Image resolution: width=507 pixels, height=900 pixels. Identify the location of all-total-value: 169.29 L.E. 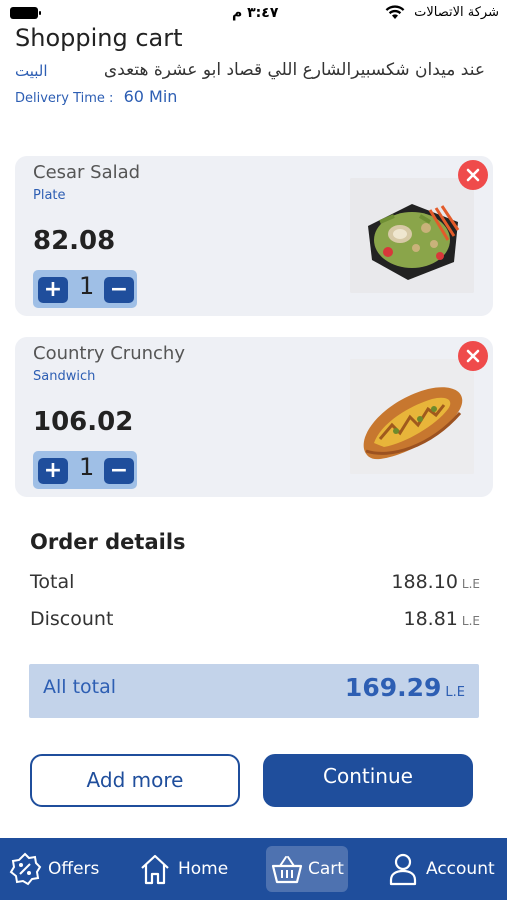
(405, 687).